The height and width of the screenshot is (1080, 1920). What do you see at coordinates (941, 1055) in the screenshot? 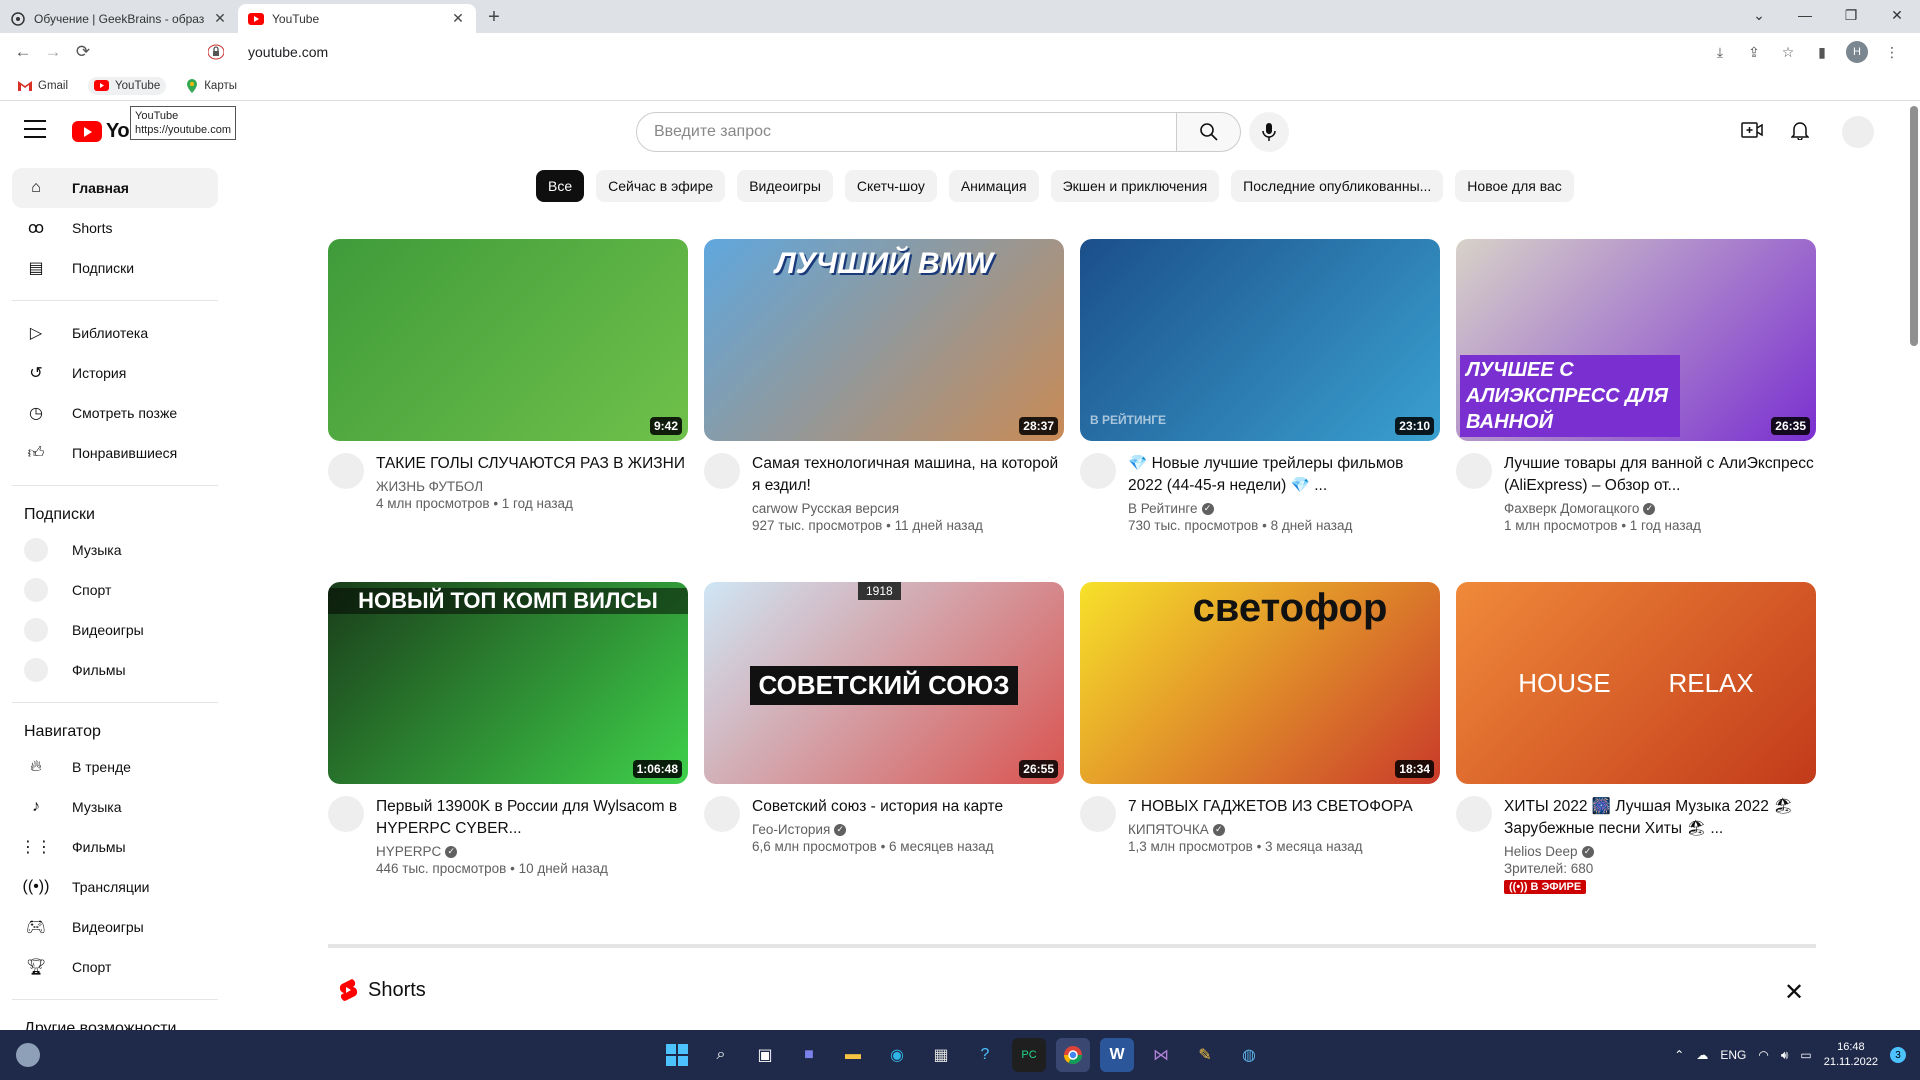
I see `store-icon: ▦` at bounding box center [941, 1055].